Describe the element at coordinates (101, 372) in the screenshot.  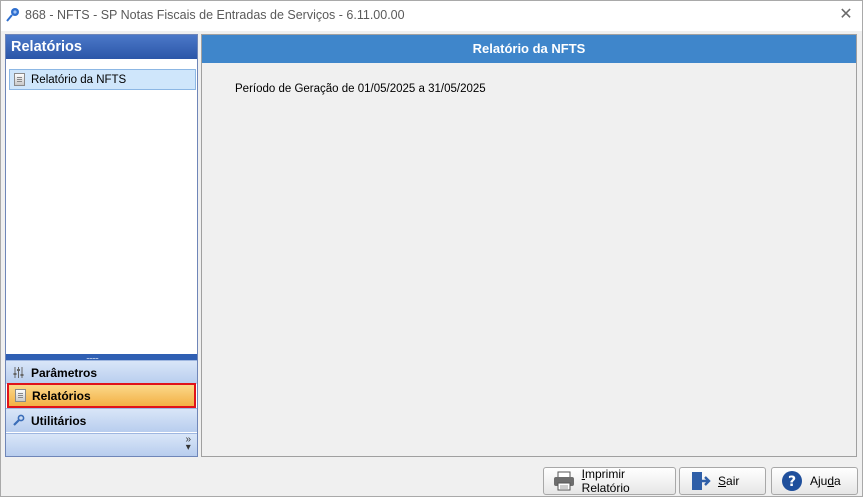
I see `nav-parametros: Parâmetros` at that location.